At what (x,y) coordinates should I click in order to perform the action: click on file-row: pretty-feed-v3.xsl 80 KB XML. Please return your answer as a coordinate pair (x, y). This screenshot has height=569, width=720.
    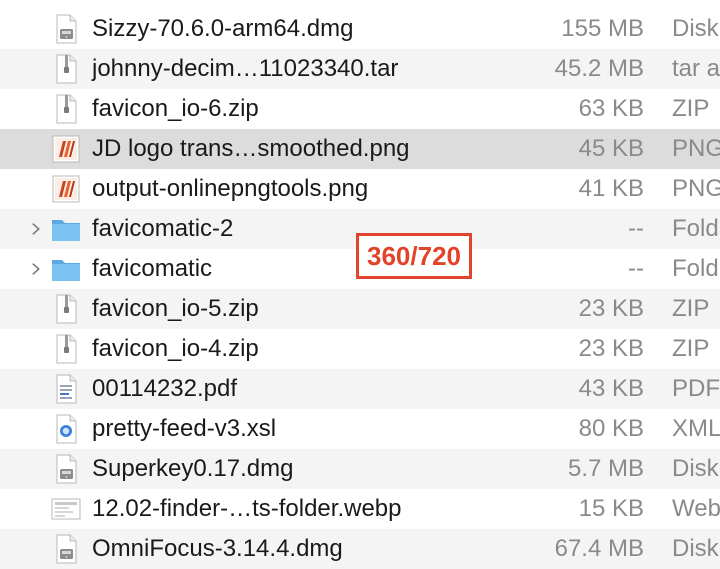
    Looking at the image, I should click on (360, 429).